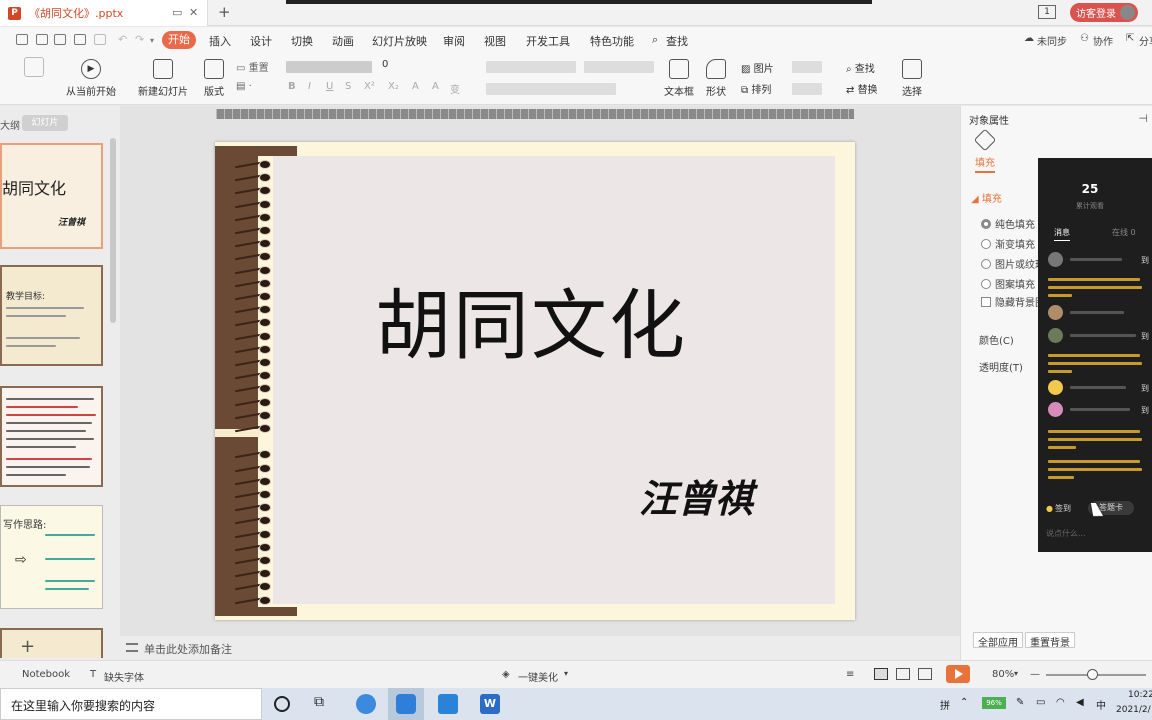 The width and height of the screenshot is (1152, 720). Describe the element at coordinates (881, 674) in the screenshot. I see `normal-view-icon` at that location.